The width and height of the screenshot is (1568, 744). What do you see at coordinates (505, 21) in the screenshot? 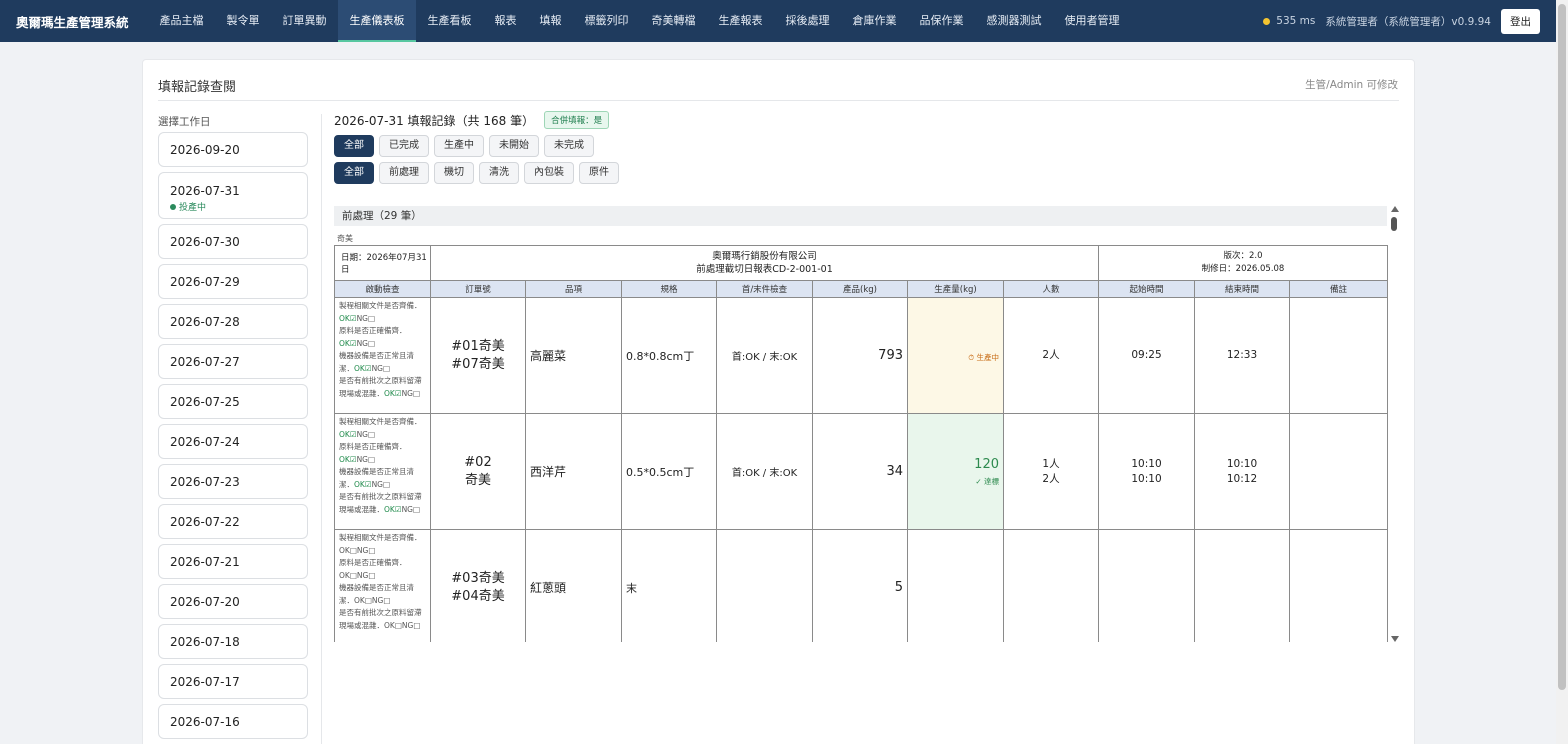
I see `nav-item: 報表` at bounding box center [505, 21].